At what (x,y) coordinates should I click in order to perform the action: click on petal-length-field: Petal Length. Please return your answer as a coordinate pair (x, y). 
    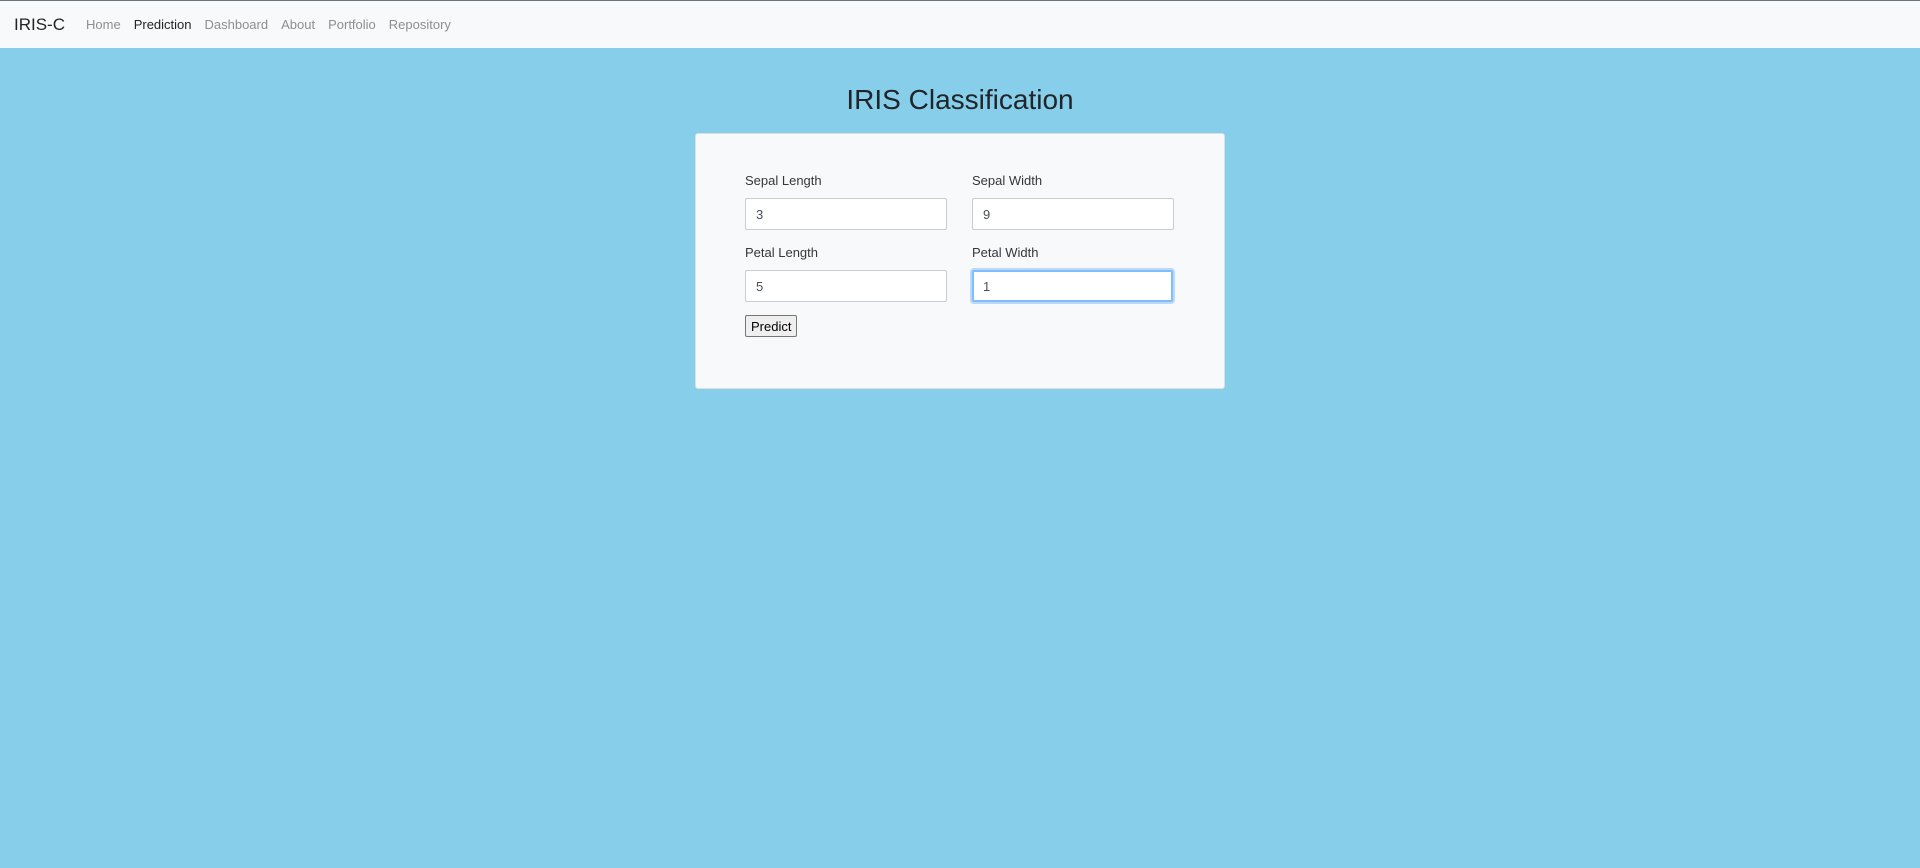
    Looking at the image, I should click on (846, 273).